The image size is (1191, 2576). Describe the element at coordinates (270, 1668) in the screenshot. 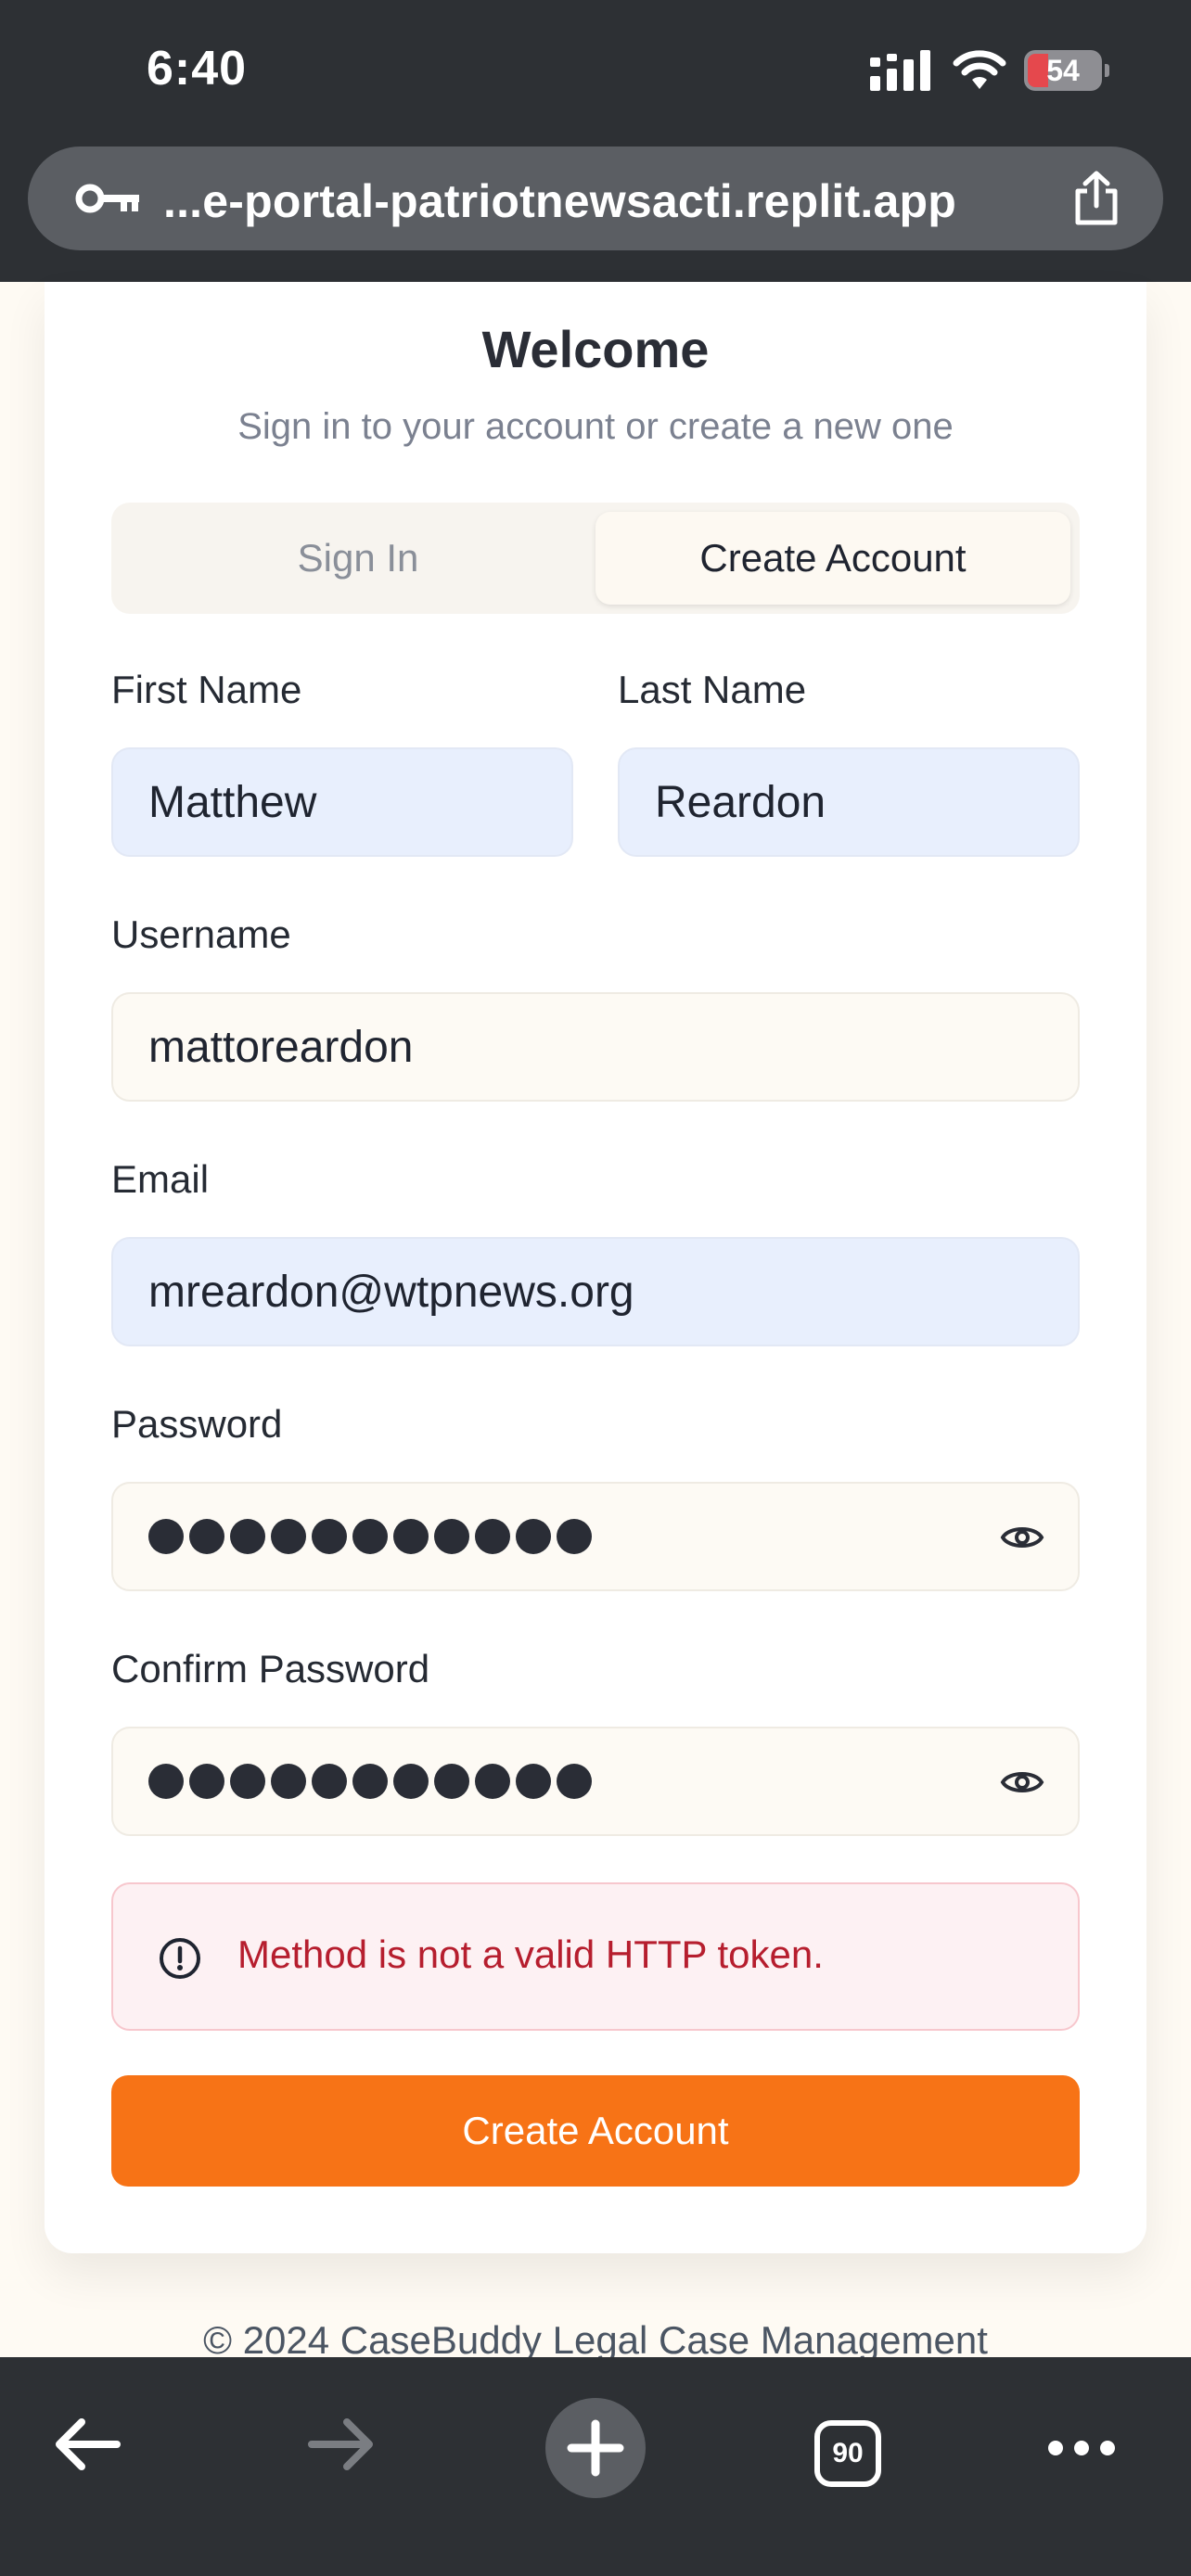

I see `confirm-password-label: Confirm Password` at that location.